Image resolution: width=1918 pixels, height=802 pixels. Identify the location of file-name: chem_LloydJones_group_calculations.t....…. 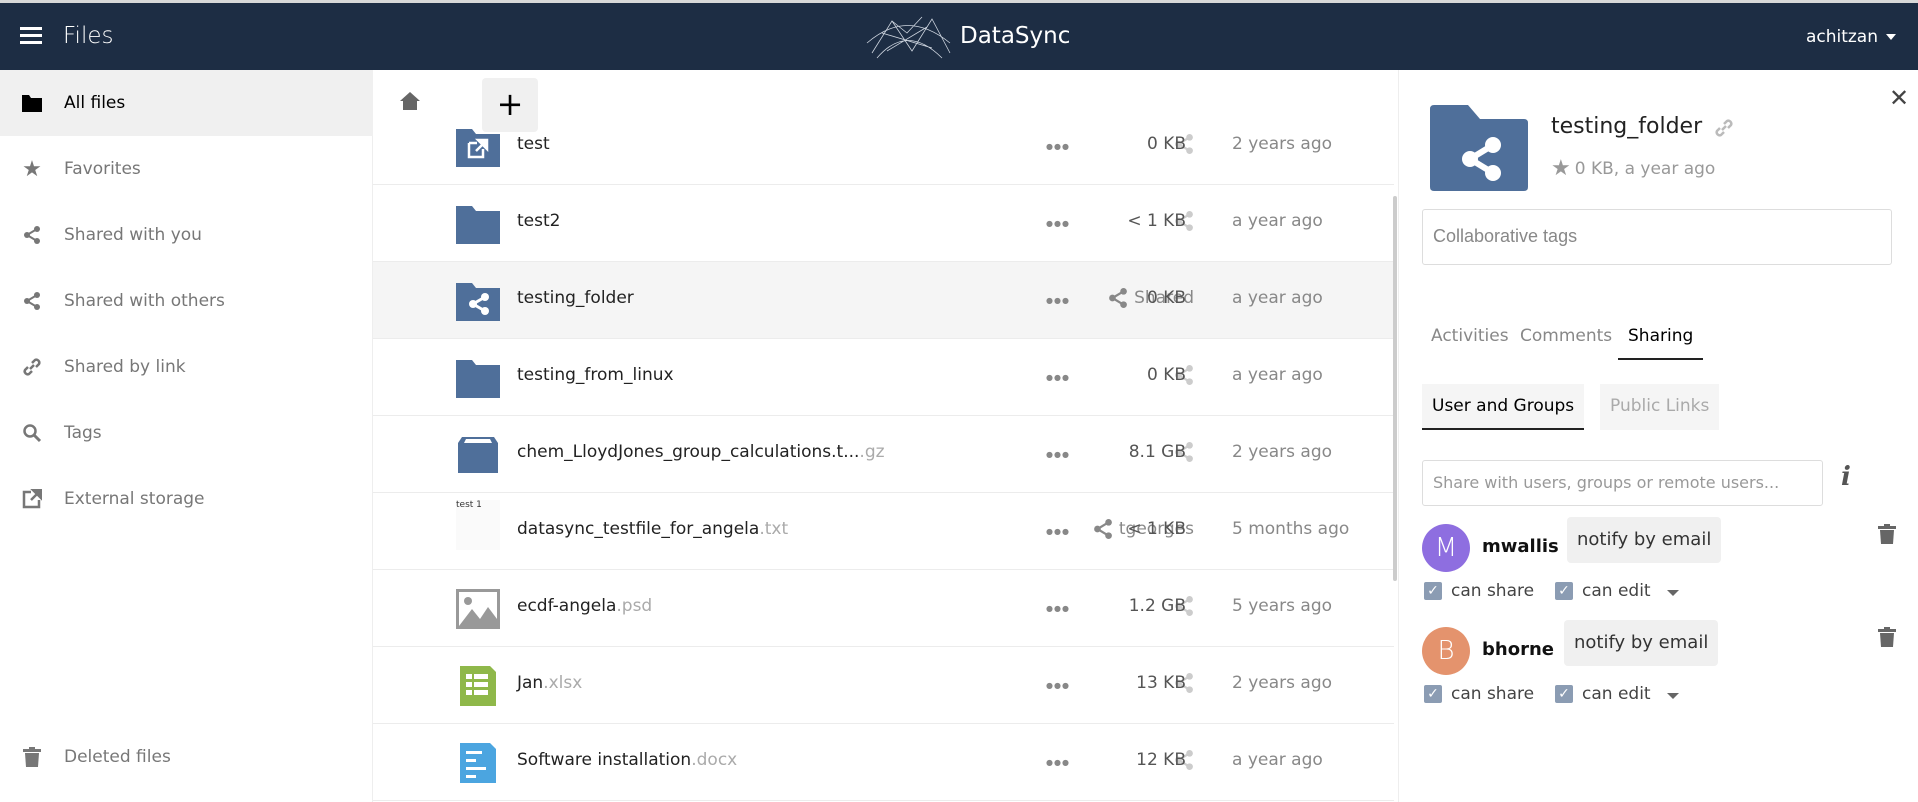
(701, 452).